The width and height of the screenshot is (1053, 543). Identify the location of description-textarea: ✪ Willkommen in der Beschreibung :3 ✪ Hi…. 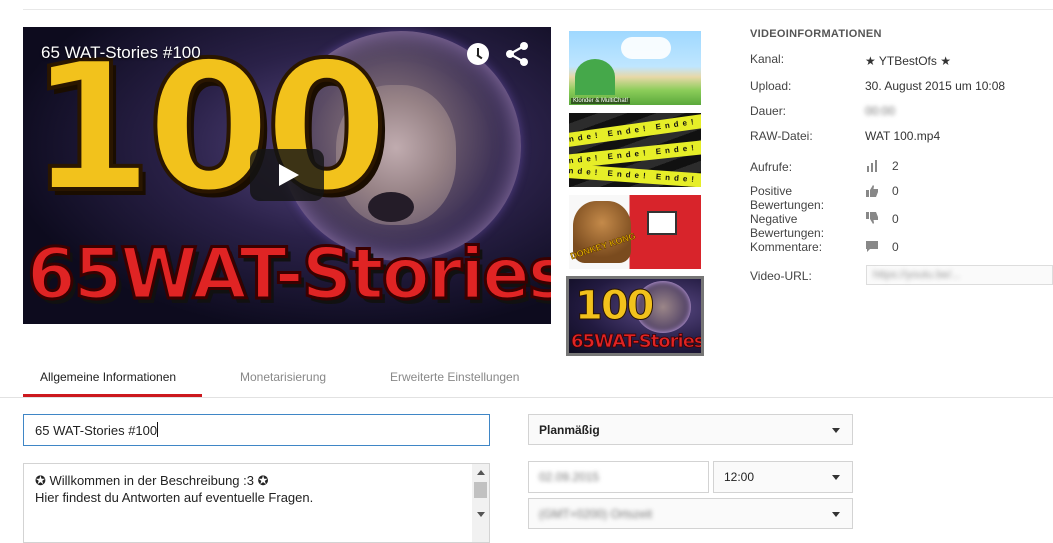
(256, 503).